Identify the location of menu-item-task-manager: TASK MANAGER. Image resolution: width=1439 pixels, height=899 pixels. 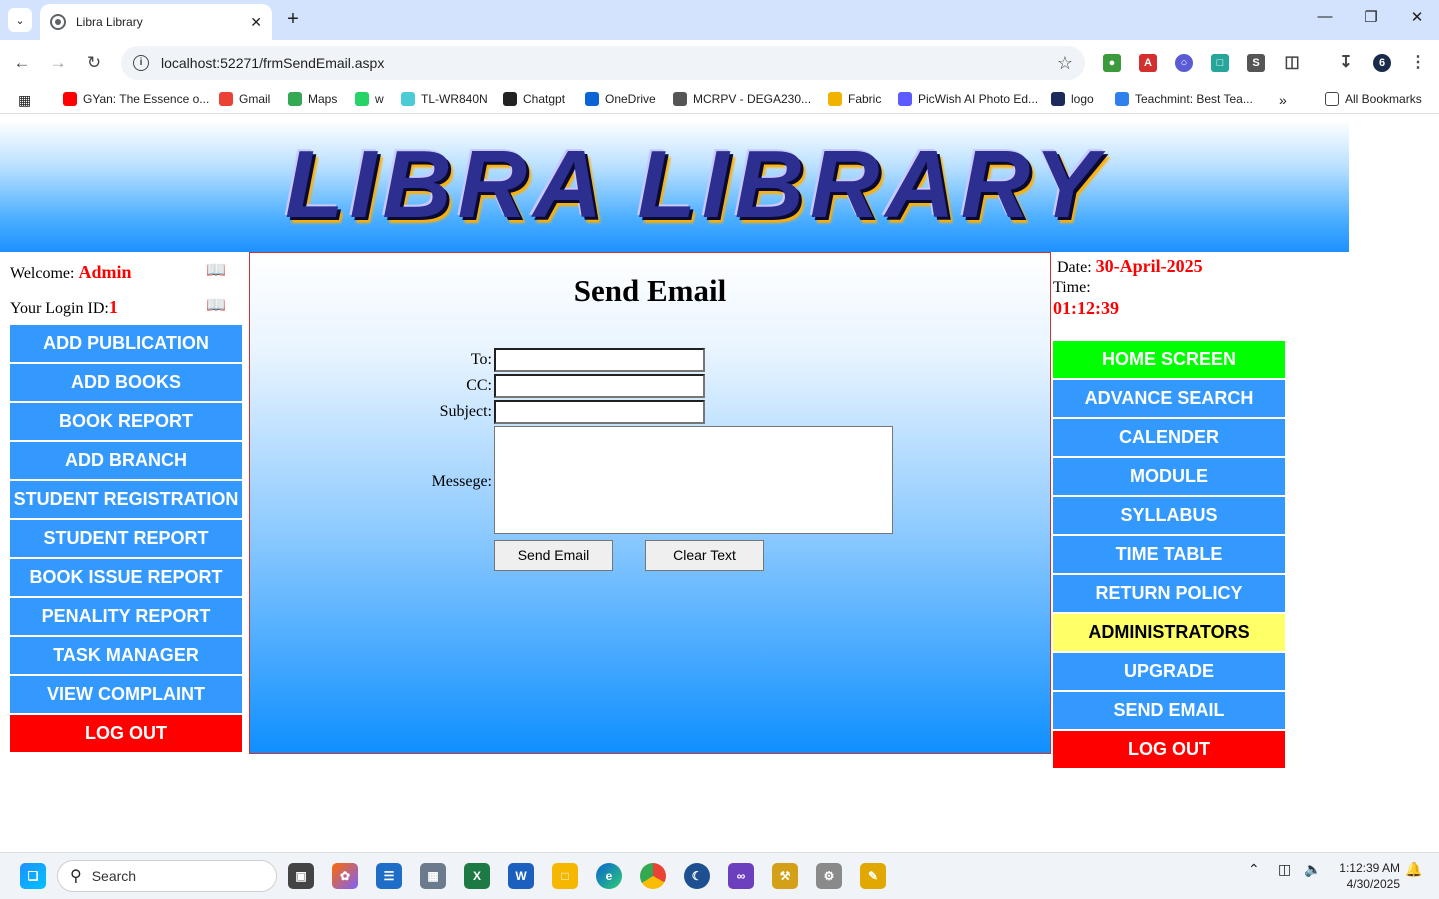
(126, 655).